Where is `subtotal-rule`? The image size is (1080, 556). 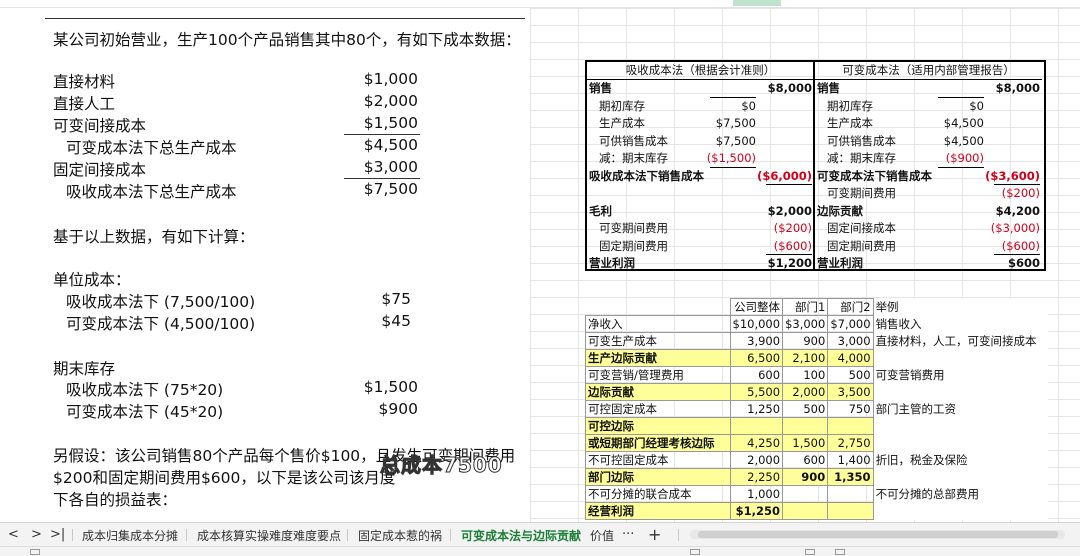
subtotal-rule is located at coordinates (382, 134).